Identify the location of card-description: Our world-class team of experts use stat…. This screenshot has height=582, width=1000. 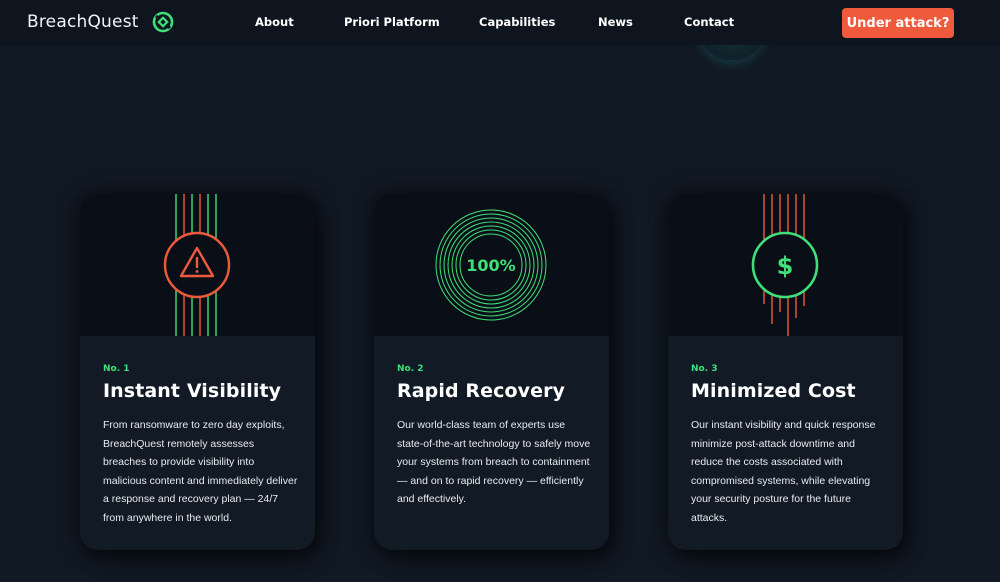
(494, 462).